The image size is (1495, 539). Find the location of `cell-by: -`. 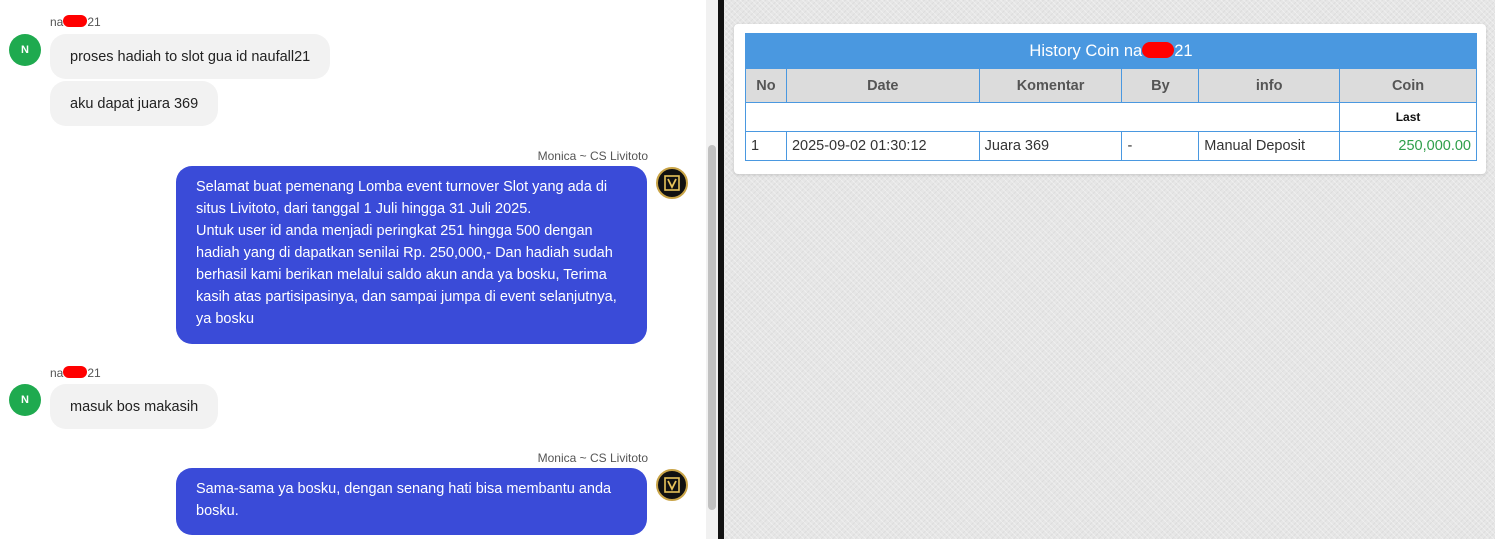

cell-by: - is located at coordinates (1160, 146).